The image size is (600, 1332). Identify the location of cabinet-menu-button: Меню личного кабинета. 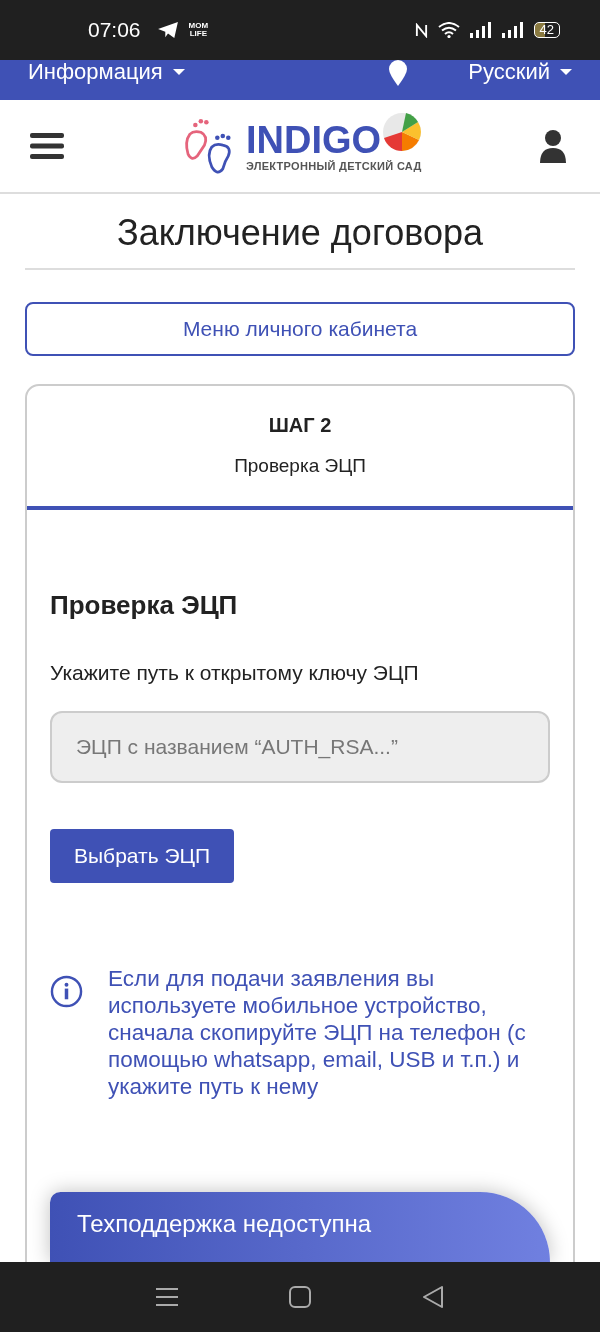
(300, 329).